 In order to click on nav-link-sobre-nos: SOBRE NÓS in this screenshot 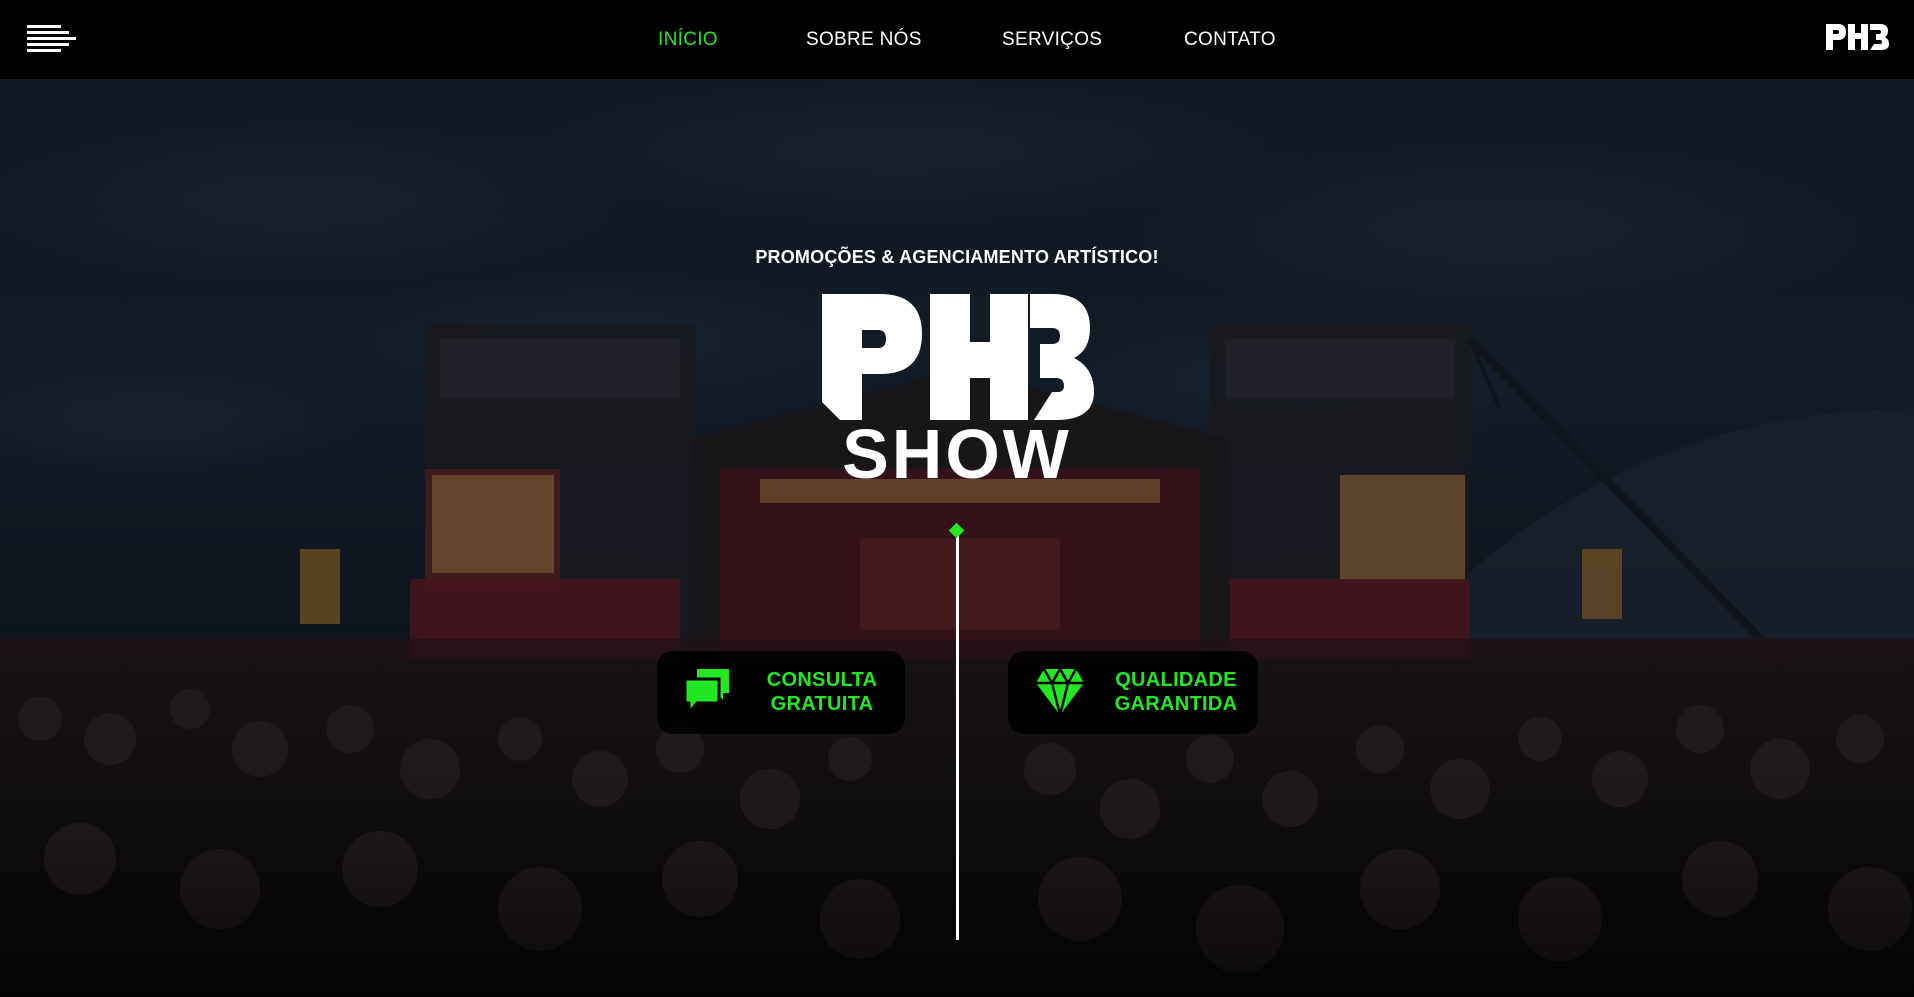, I will do `click(864, 40)`.